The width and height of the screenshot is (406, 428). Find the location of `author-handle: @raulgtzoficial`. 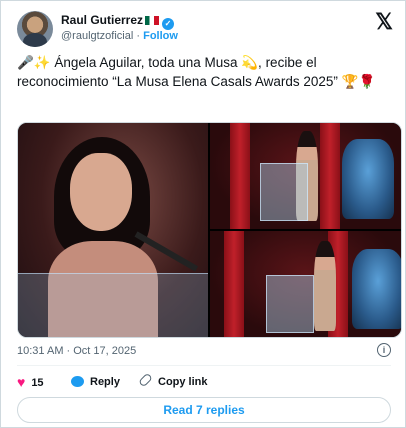

author-handle: @raulgtzoficial is located at coordinates (97, 36).